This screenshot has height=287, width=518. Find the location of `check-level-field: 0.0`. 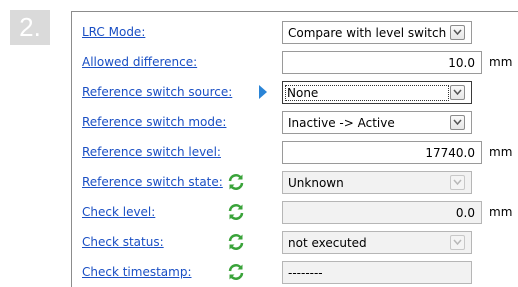

check-level-field: 0.0 is located at coordinates (382, 212).